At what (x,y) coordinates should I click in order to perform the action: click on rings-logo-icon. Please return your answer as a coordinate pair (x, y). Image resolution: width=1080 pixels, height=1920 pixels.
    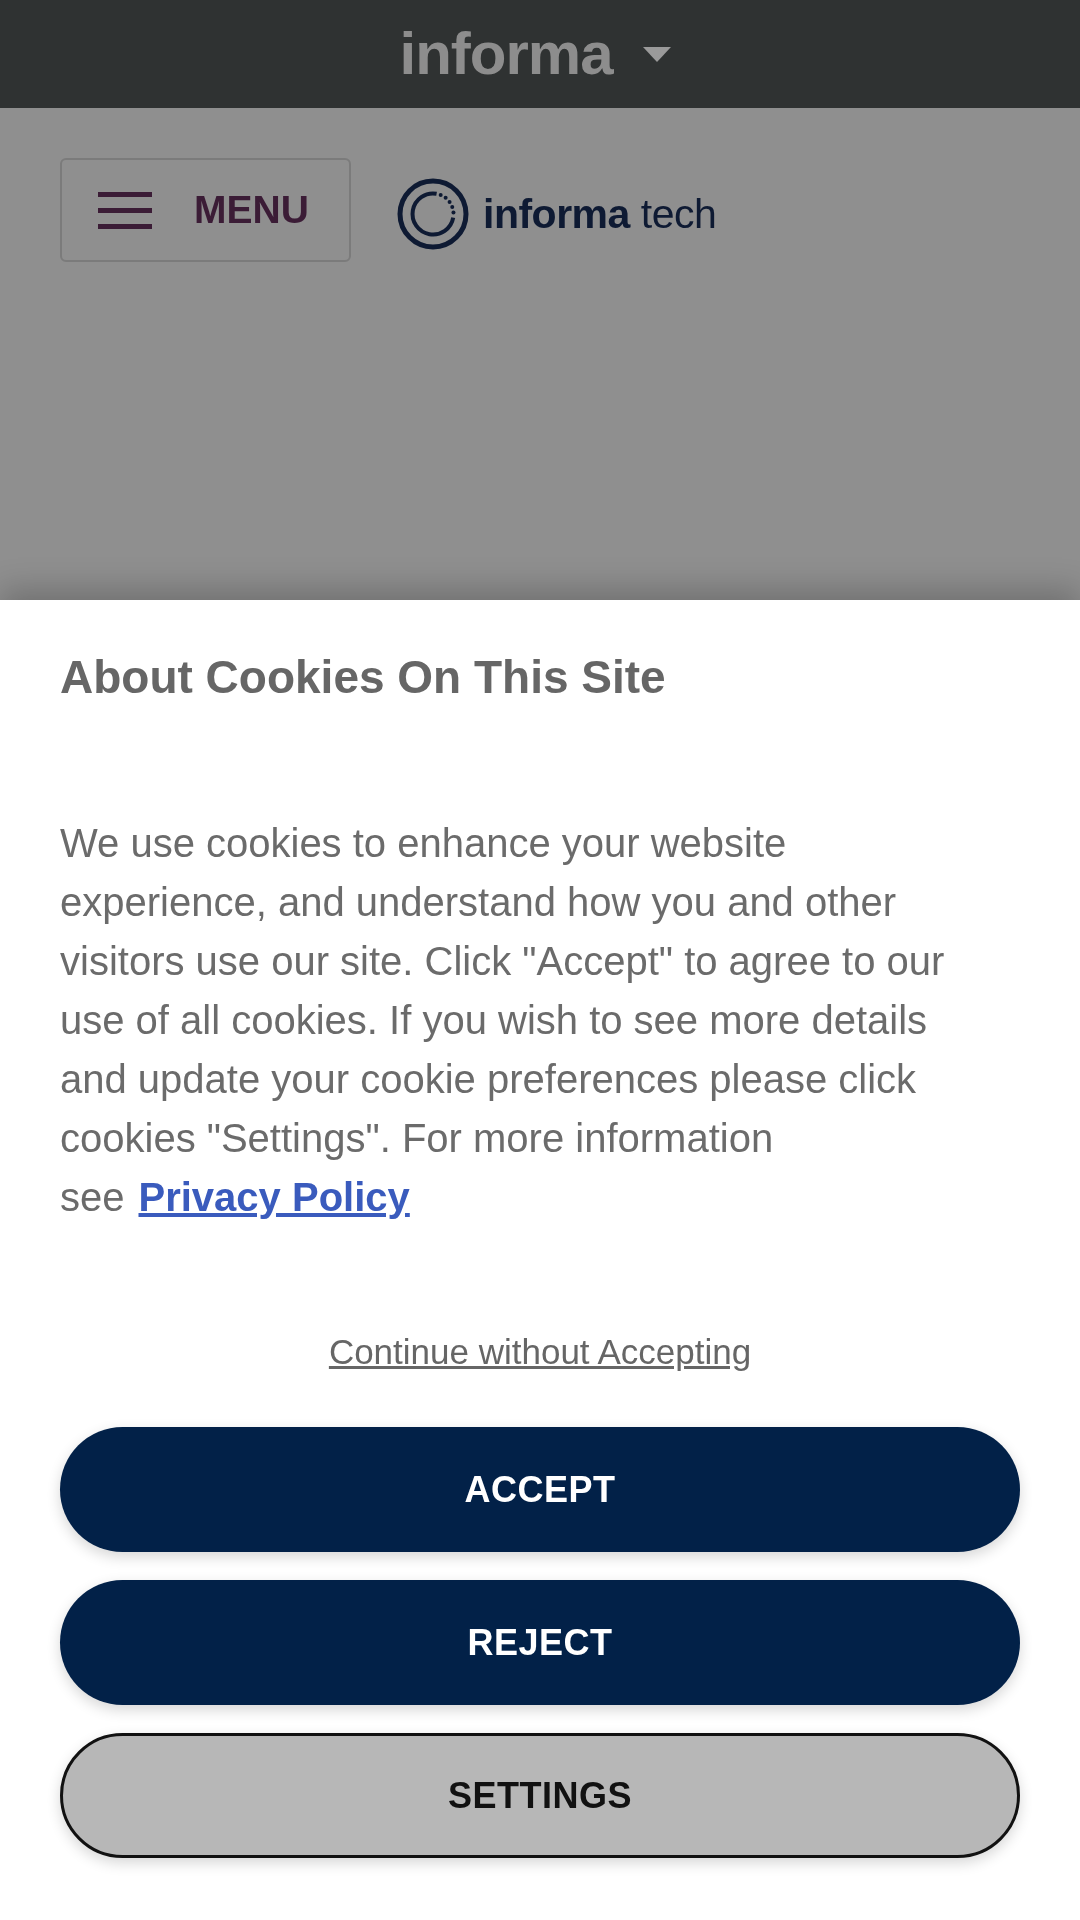
    Looking at the image, I should click on (433, 214).